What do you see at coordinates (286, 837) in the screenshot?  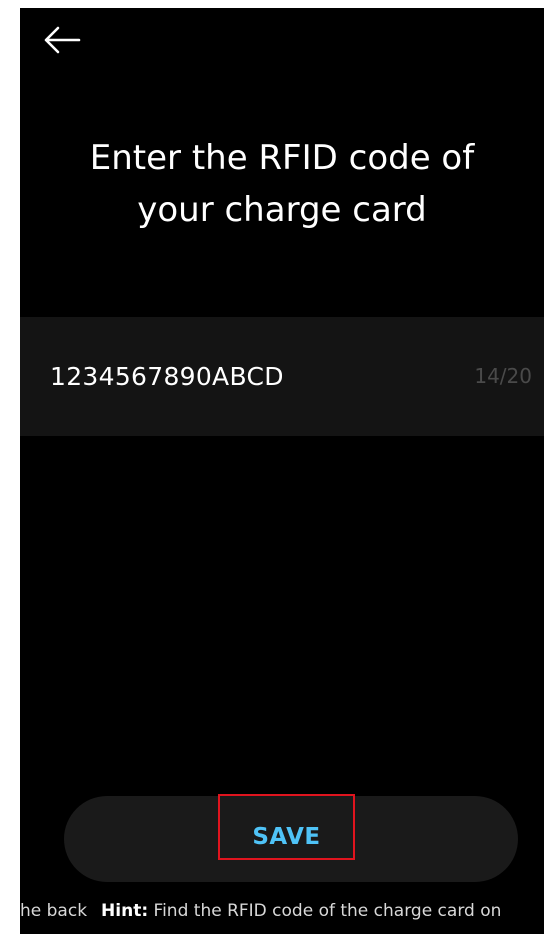 I see `save-button-label: SAVE` at bounding box center [286, 837].